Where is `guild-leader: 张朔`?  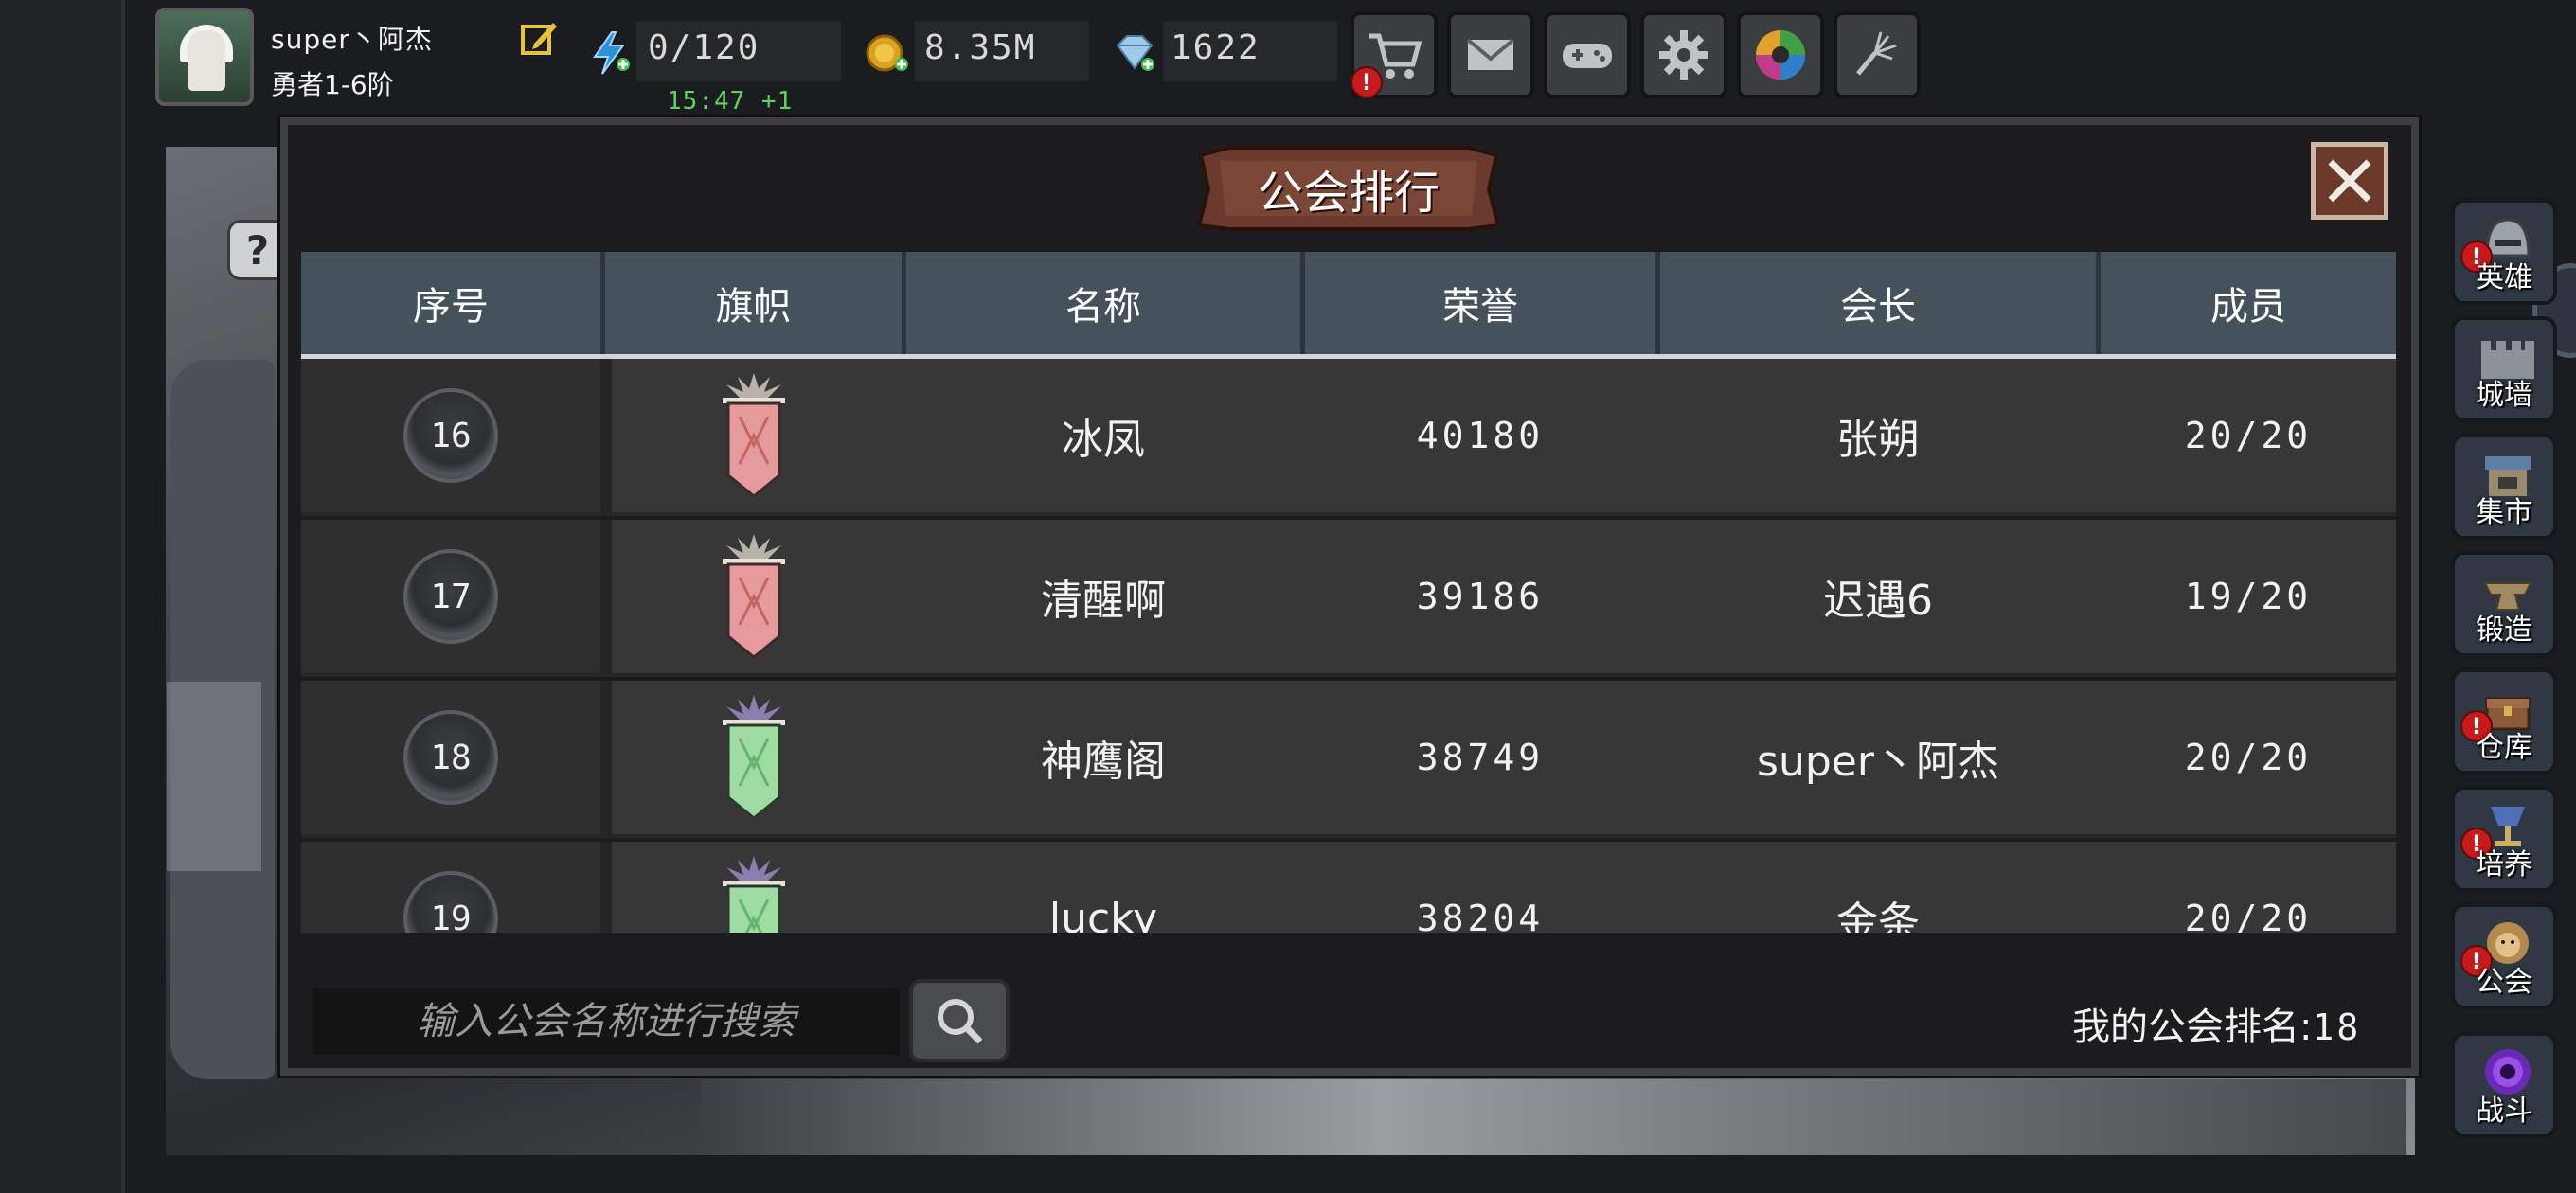 guild-leader: 张朔 is located at coordinates (1878, 440).